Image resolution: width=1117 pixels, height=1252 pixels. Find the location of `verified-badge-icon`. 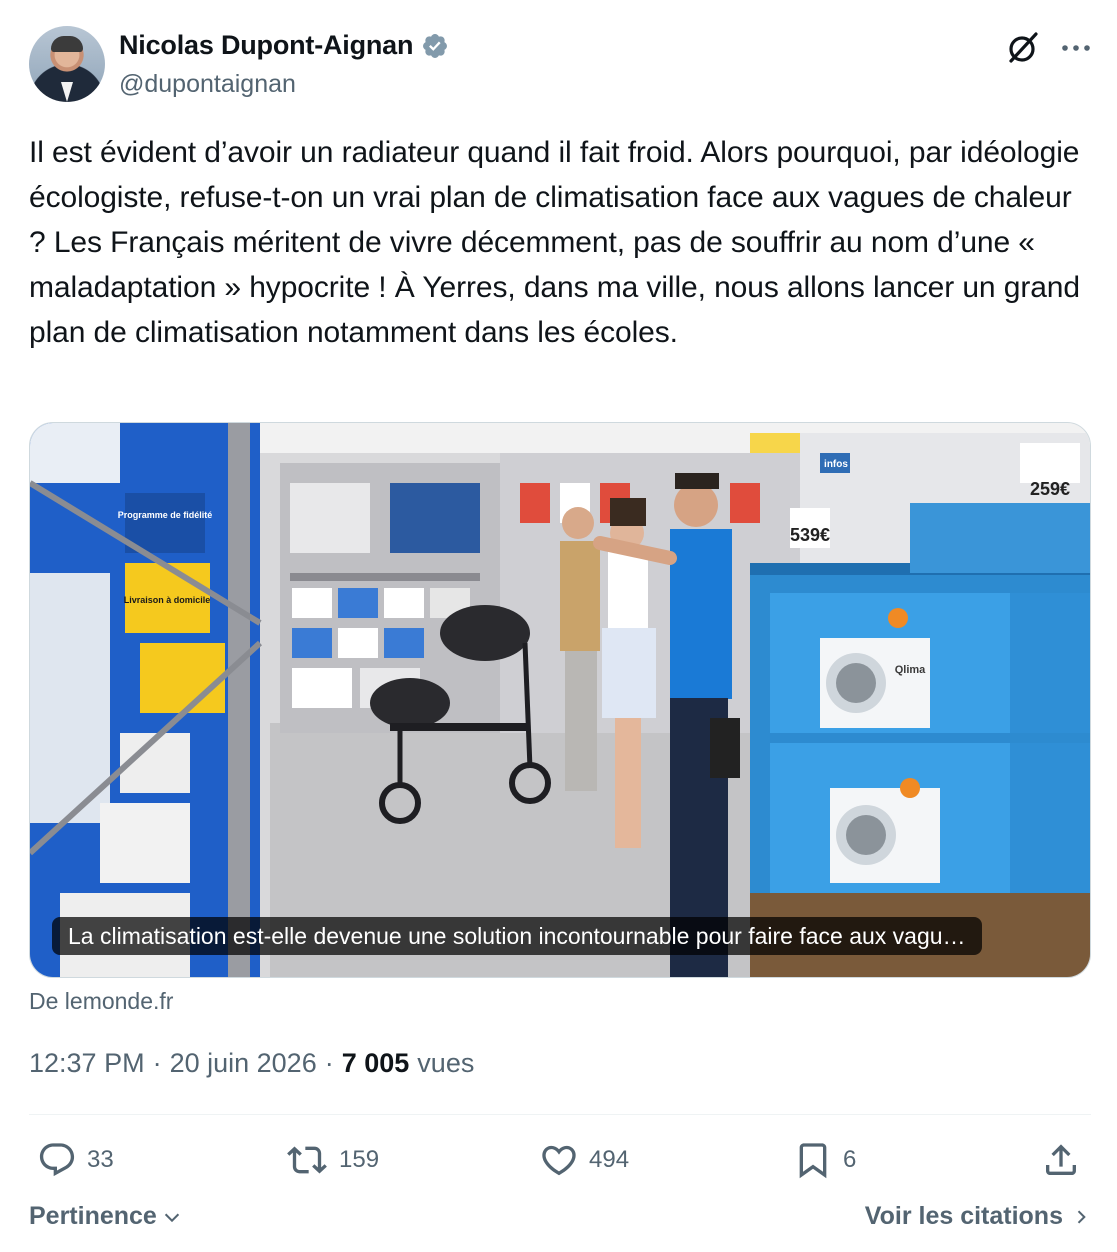

verified-badge-icon is located at coordinates (435, 45).